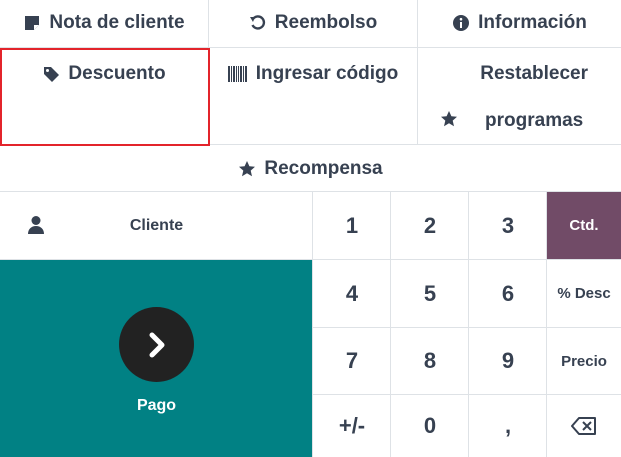  I want to click on numpad-key-5: 5, so click(429, 294).